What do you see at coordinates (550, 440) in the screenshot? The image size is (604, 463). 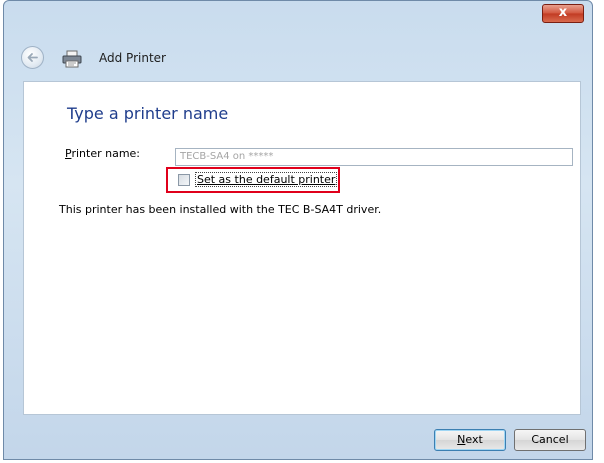 I see `cancel-button: Cancel` at bounding box center [550, 440].